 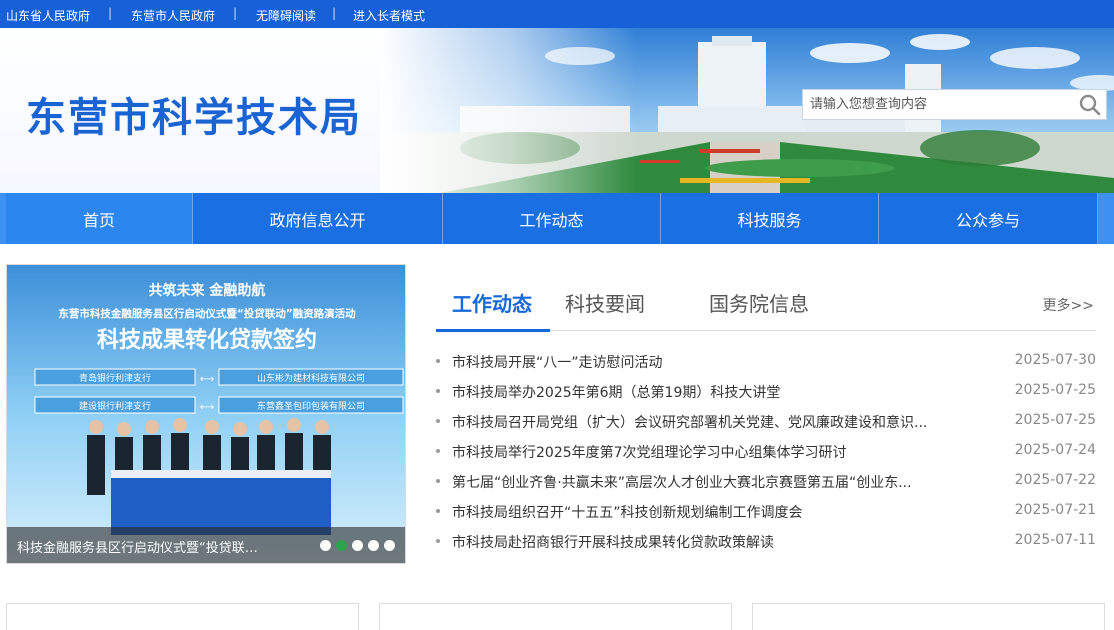 I want to click on nav-item-government-info: 政府信息公开, so click(x=318, y=218).